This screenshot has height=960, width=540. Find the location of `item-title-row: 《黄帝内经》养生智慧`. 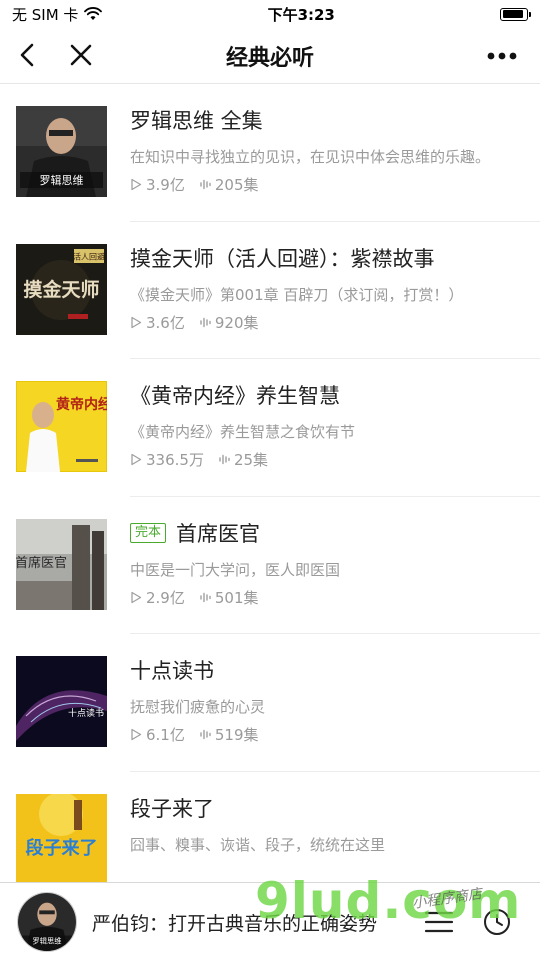

item-title-row: 《黄帝内经》养生智慧 is located at coordinates (327, 395).